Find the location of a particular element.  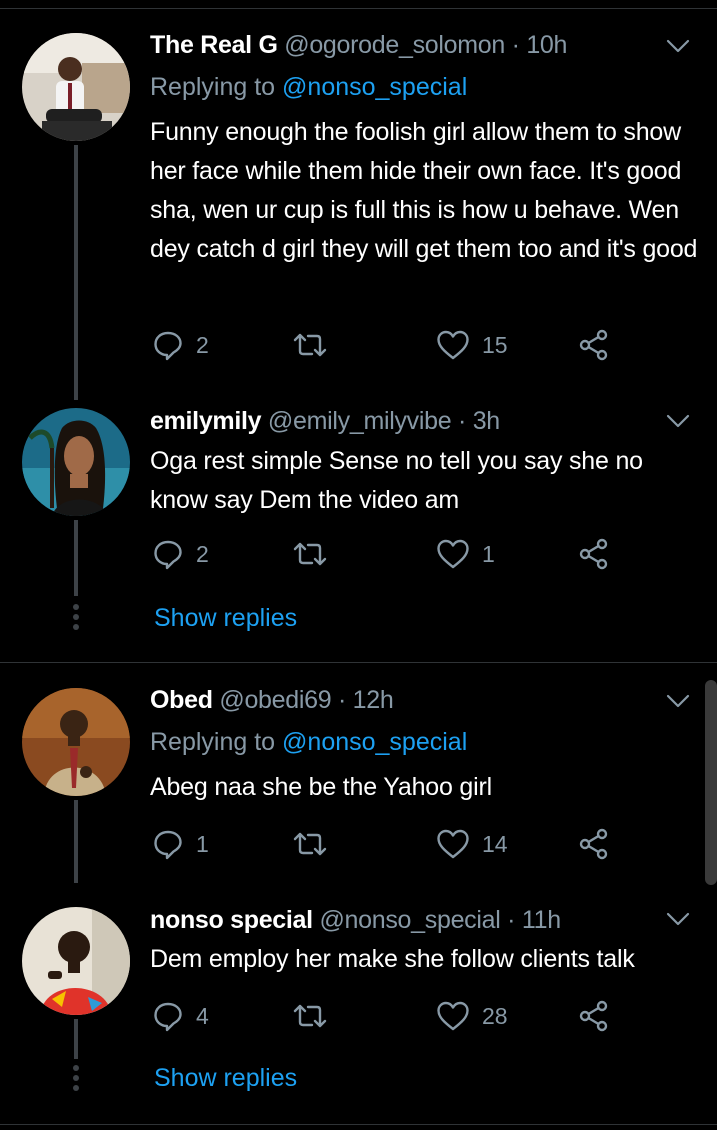

tweet-header: nonso special @nonso_special · 11h is located at coordinates (355, 920).